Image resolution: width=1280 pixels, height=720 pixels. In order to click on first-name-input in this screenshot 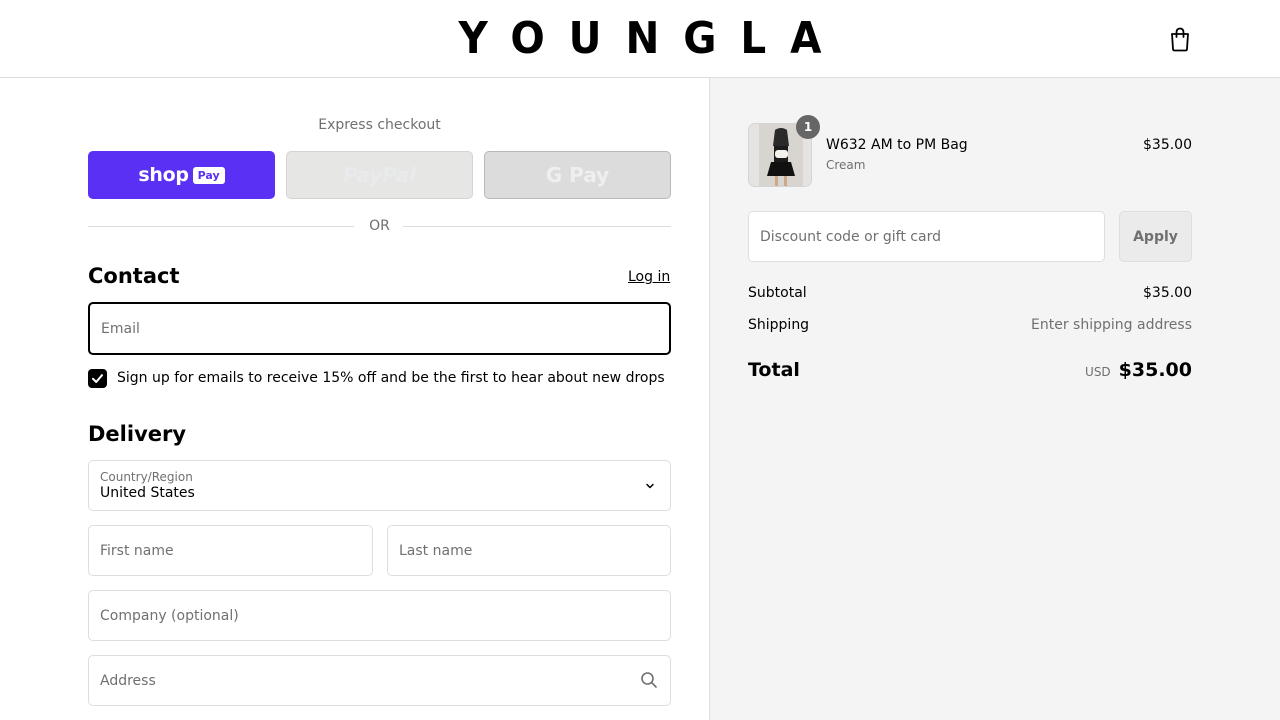, I will do `click(230, 550)`.